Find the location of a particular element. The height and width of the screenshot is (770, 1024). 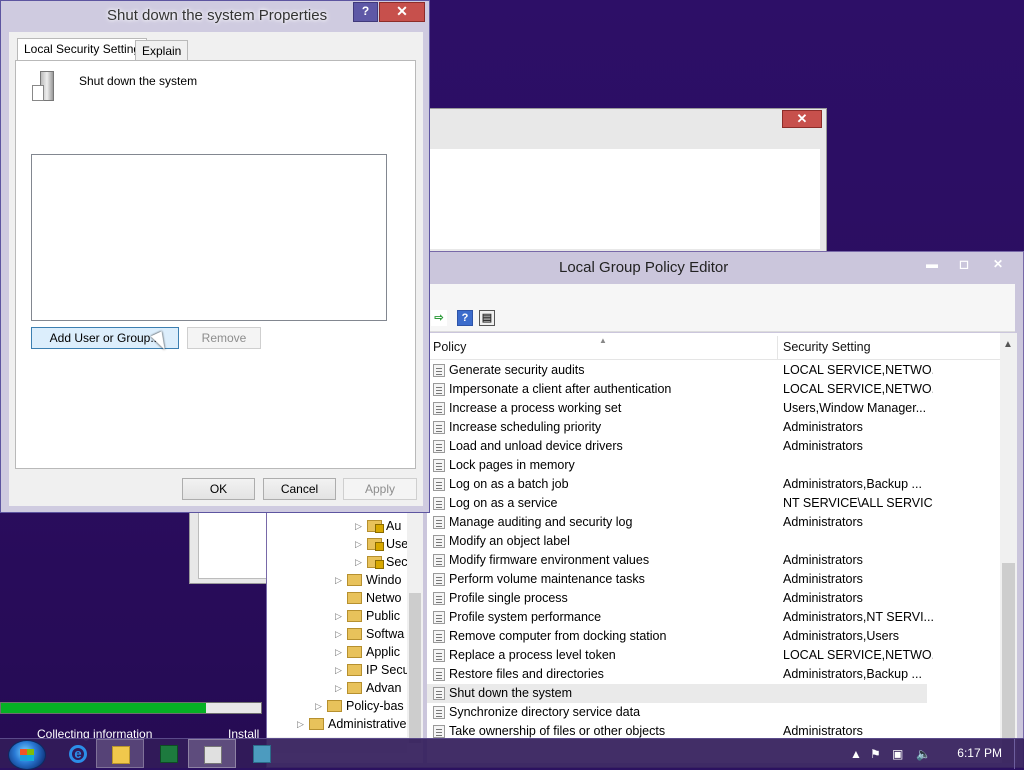

column-header-security-setting: Security Setting is located at coordinates (827, 347).